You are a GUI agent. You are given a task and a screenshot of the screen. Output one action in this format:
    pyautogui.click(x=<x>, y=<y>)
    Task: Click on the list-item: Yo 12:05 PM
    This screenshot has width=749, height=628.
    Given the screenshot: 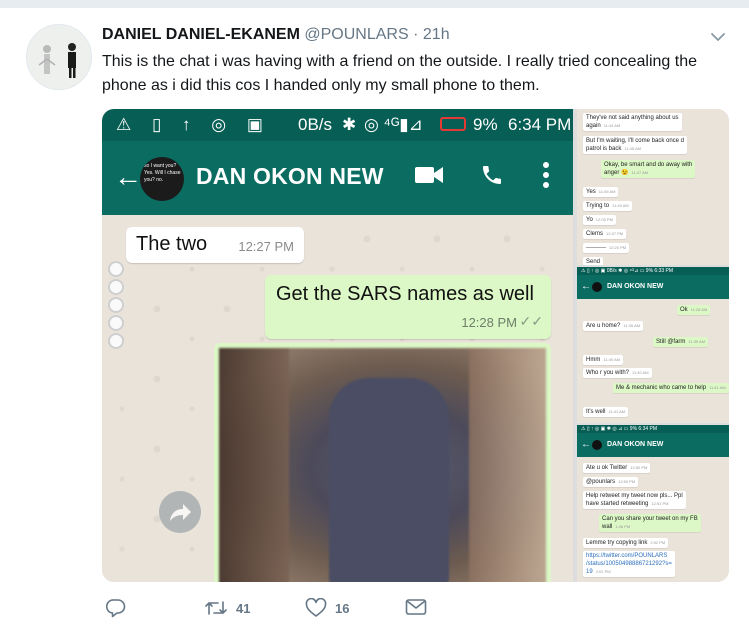 What is the action you would take?
    pyautogui.click(x=599, y=220)
    